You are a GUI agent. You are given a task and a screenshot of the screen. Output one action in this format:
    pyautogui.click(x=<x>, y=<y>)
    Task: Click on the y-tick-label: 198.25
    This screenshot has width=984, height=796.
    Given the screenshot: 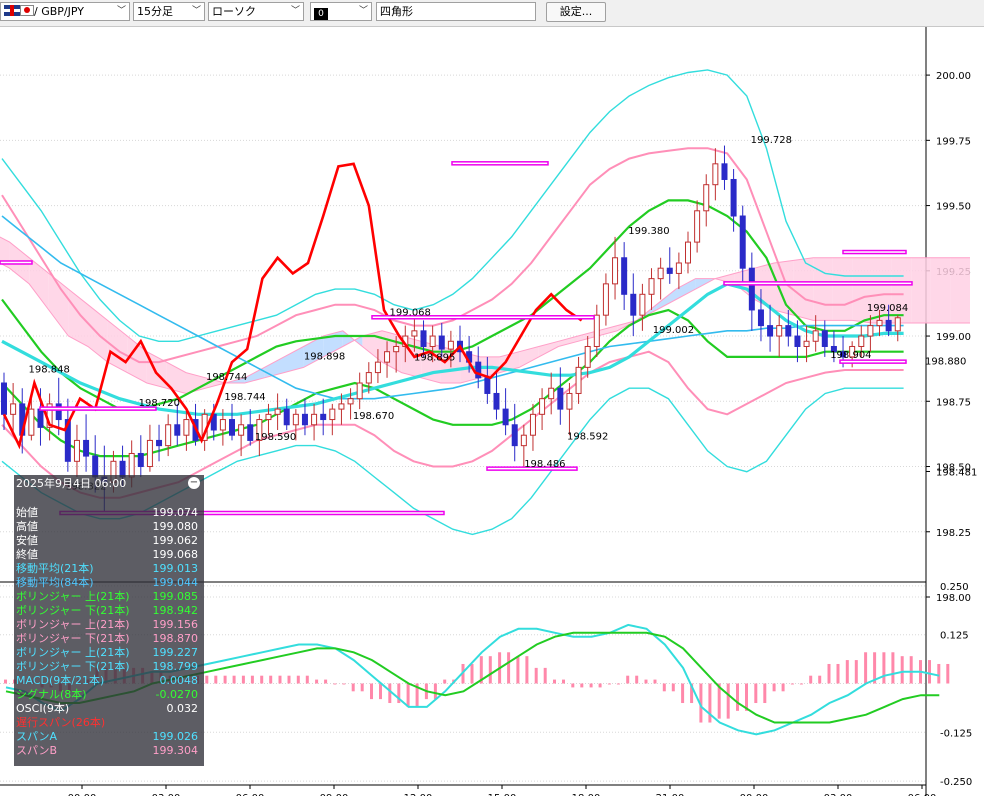 What is the action you would take?
    pyautogui.click(x=953, y=533)
    